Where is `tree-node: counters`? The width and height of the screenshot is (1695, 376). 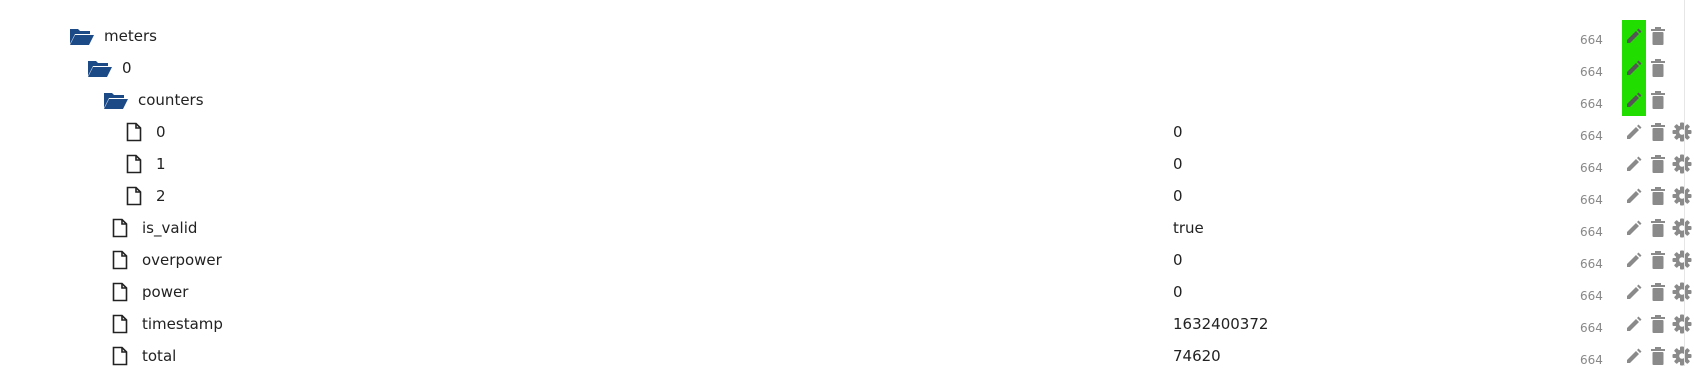
tree-node: counters is located at coordinates (153, 100).